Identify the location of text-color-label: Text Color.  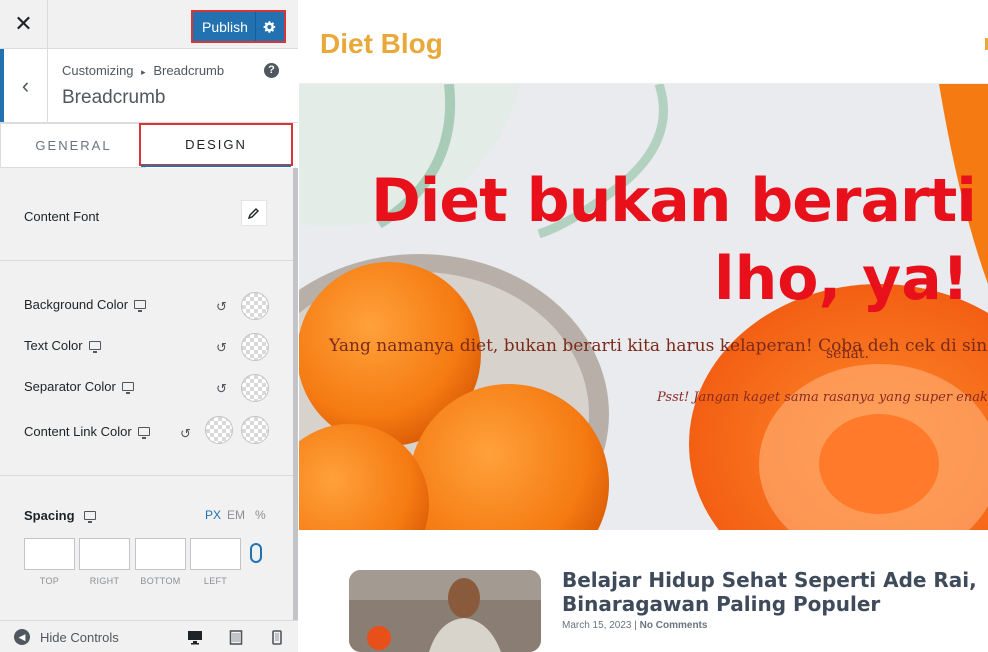
(62, 345).